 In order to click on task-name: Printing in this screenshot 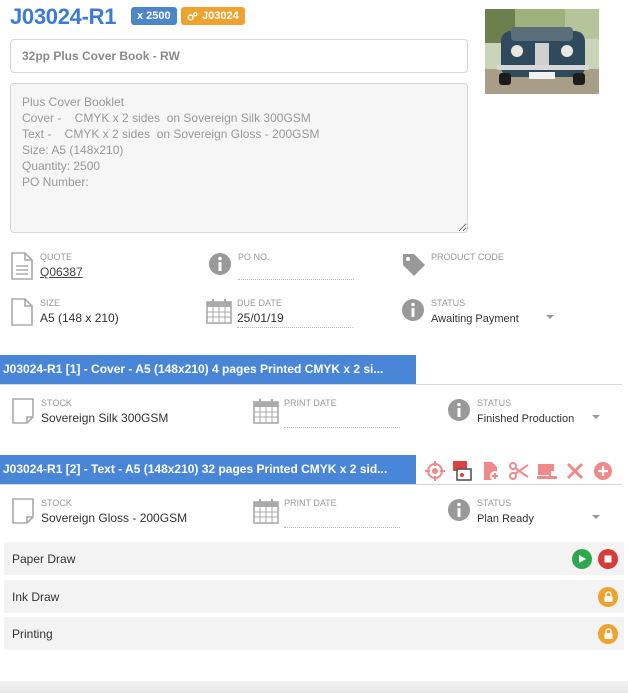, I will do `click(32, 634)`.